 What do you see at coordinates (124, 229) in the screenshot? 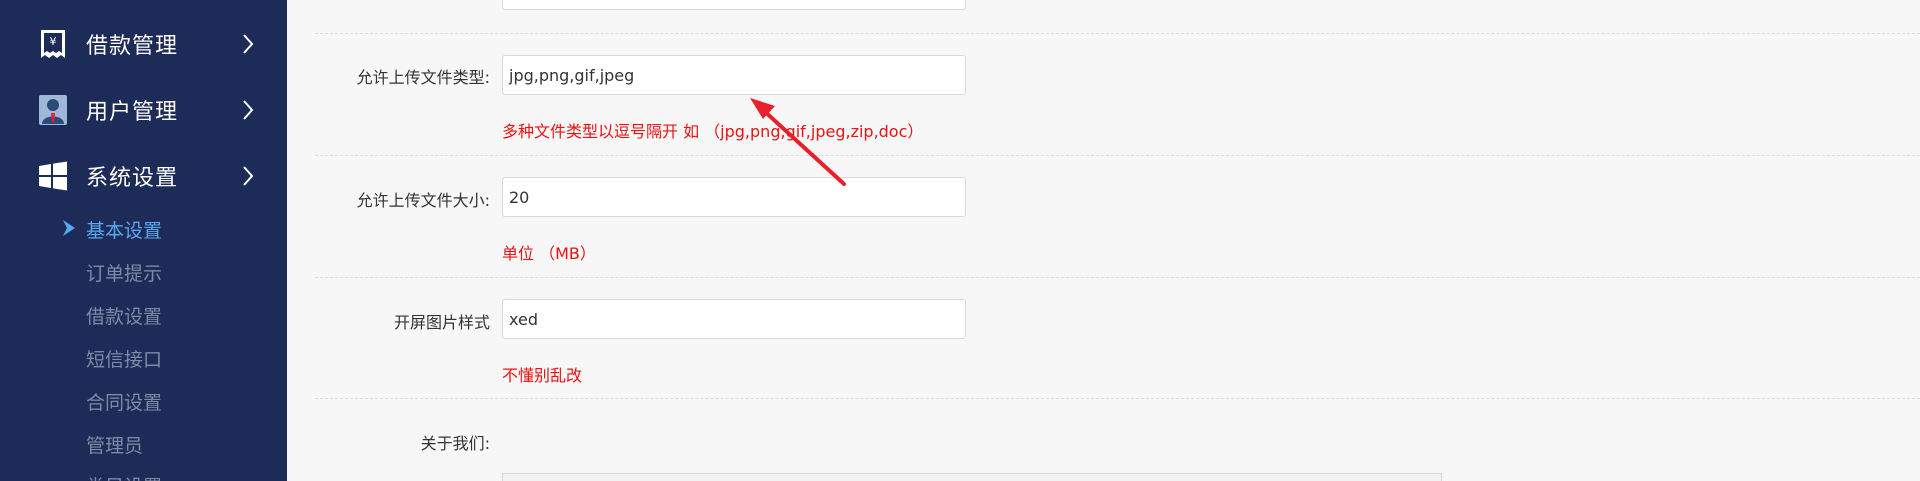
I see `submenu-item-basic-settings: 基本设置` at bounding box center [124, 229].